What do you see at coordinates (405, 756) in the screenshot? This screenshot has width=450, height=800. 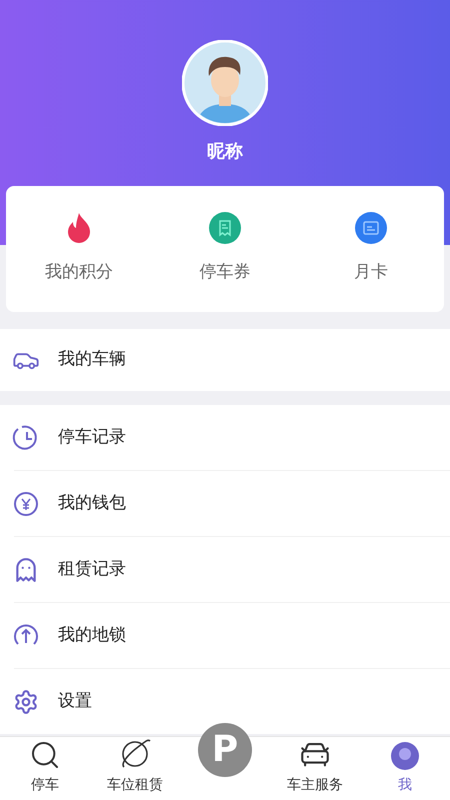 I see `avatar-icon` at bounding box center [405, 756].